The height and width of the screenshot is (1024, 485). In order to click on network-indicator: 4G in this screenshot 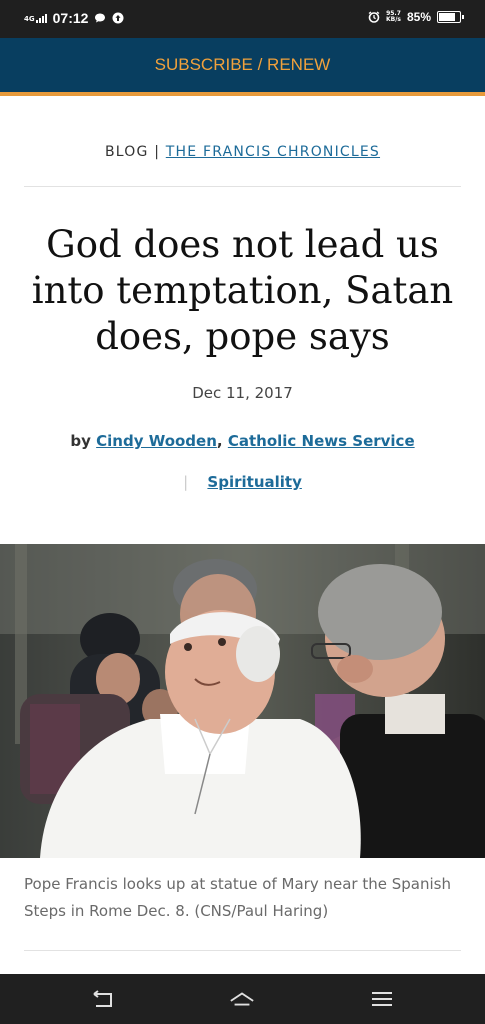, I will do `click(35, 18)`.